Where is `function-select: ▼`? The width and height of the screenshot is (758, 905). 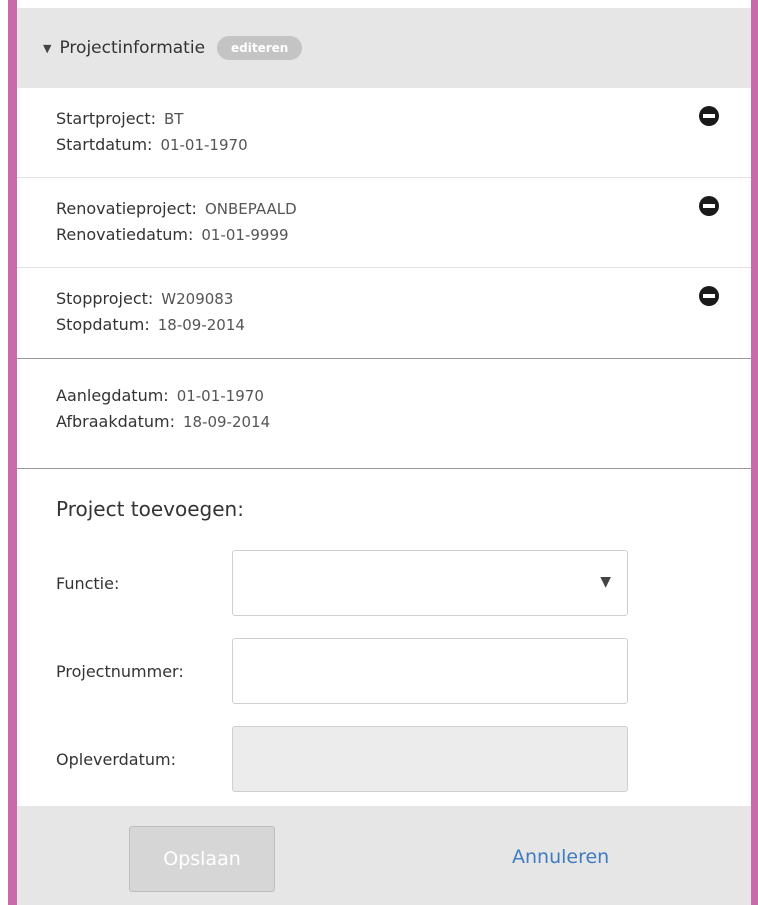
function-select: ▼ is located at coordinates (430, 583).